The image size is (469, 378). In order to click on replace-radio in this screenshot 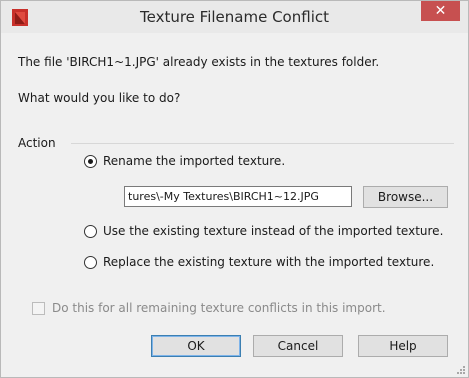, I will do `click(90, 262)`.